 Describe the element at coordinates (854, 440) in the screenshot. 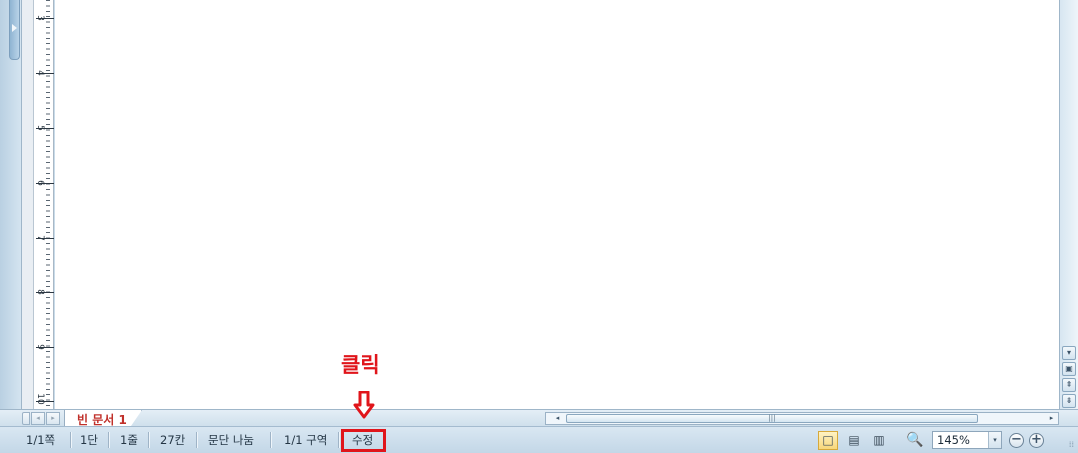

I see `layout-view-button: ▤` at that location.